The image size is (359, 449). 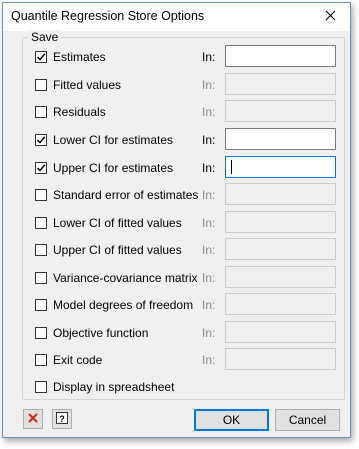 What do you see at coordinates (101, 333) in the screenshot?
I see `checkbox-label: Objective function` at bounding box center [101, 333].